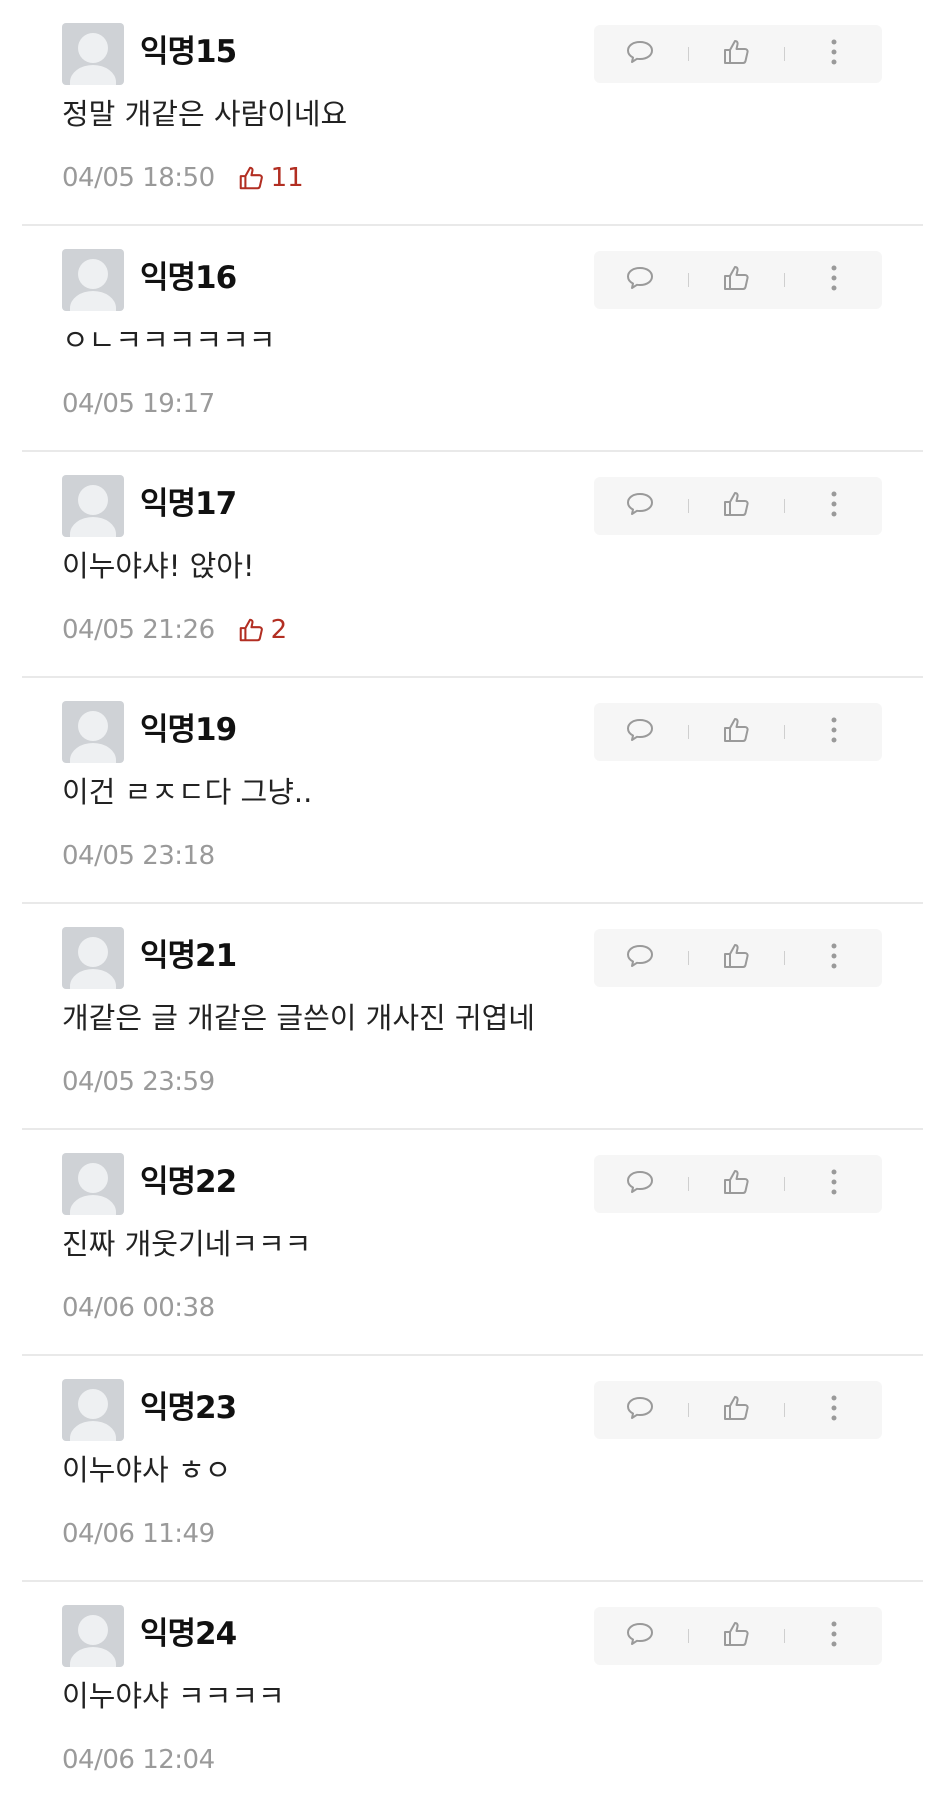 The height and width of the screenshot is (1808, 945). What do you see at coordinates (472, 565) in the screenshot?
I see `comment-item: 익명17 이누야샤! 앉아! 04/05 21:26 2` at bounding box center [472, 565].